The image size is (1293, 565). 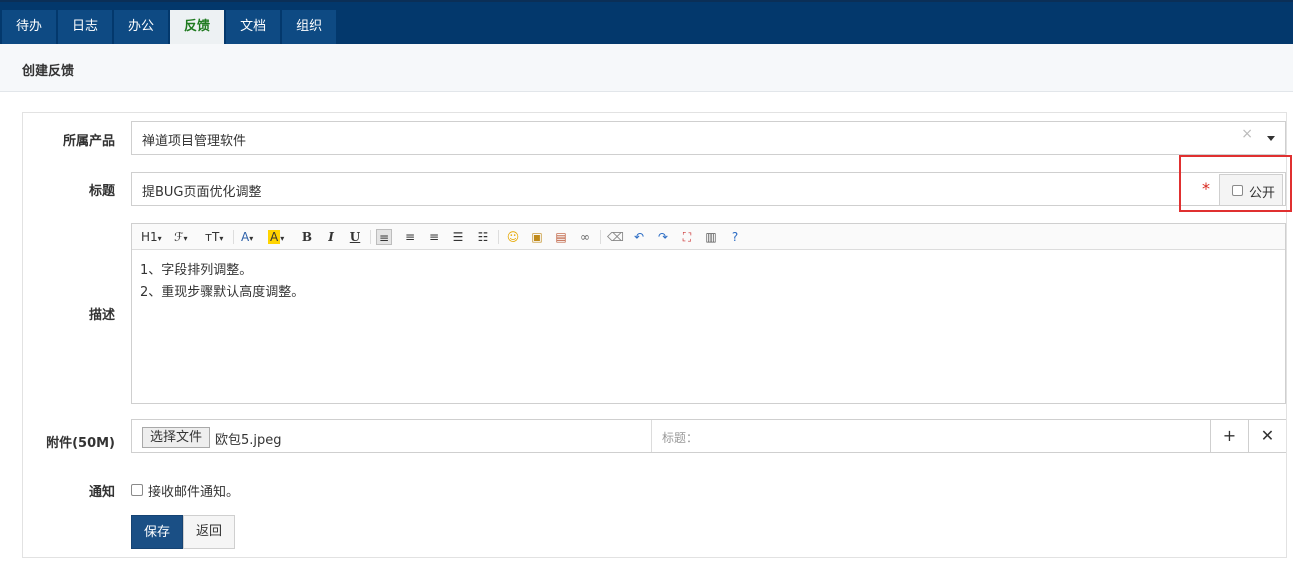 I want to click on public-toggle: 公开, so click(x=1251, y=190).